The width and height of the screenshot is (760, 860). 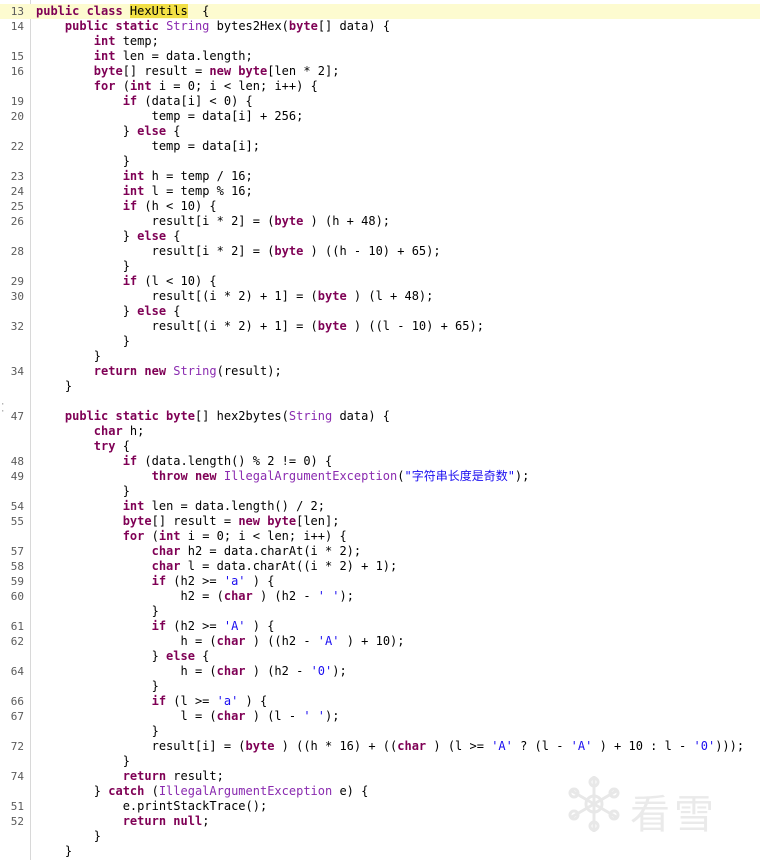 What do you see at coordinates (184, 461) in the screenshot?
I see `code-text: if (data.length() % 2 != 0) {` at bounding box center [184, 461].